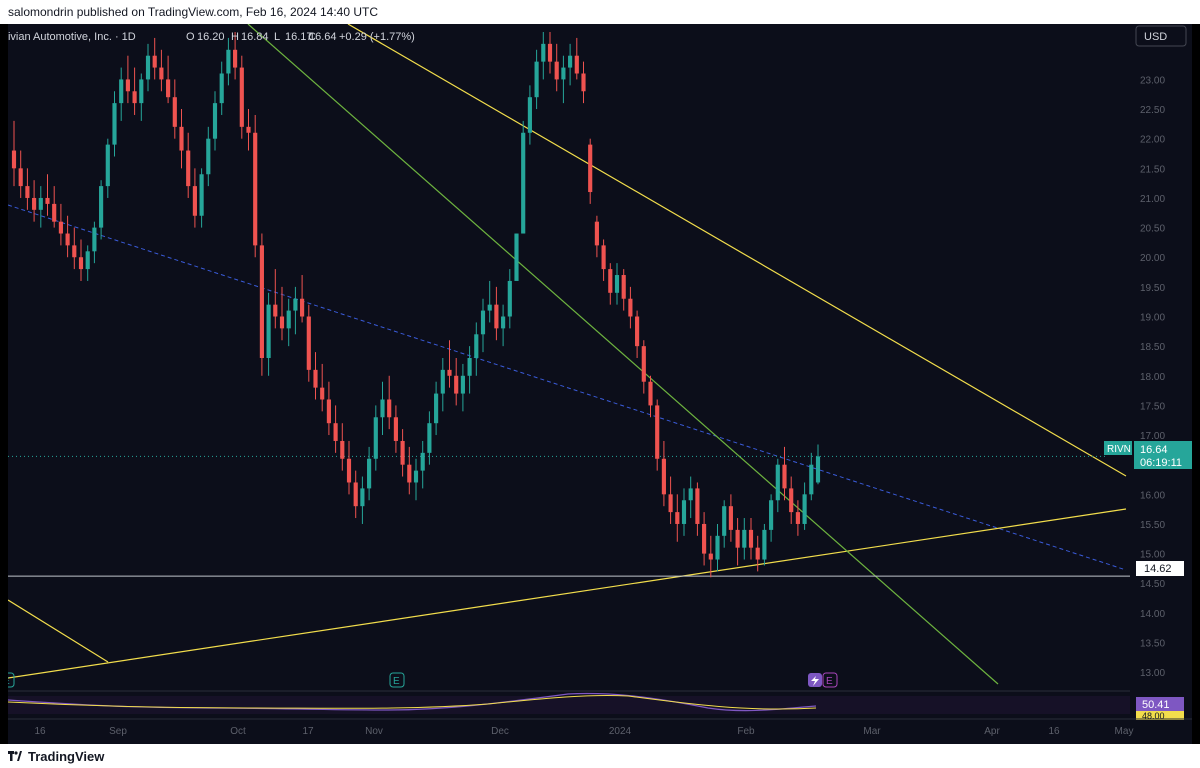 This screenshot has height=768, width=1200. What do you see at coordinates (308, 731) in the screenshot?
I see `time-tick-label: 17` at bounding box center [308, 731].